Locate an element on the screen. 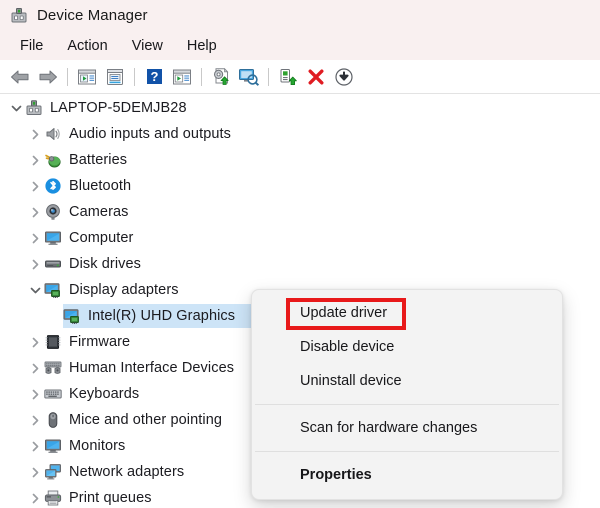  menu-bar: File Action View Help is located at coordinates (300, 45).